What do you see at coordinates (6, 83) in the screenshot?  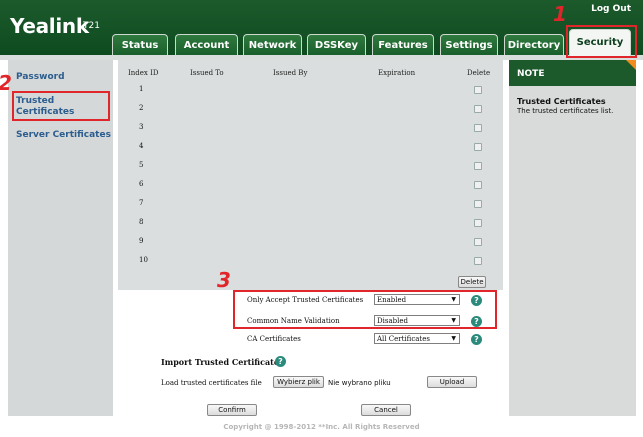 I see `annotation-number-2: 2` at bounding box center [6, 83].